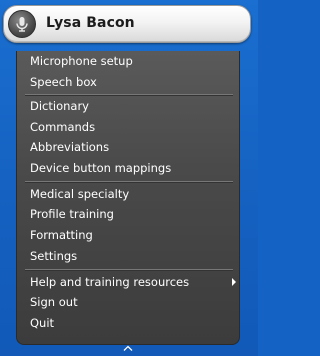  Describe the element at coordinates (130, 168) in the screenshot. I see `menu-item-device-button-mappings: Device button mappings` at that location.